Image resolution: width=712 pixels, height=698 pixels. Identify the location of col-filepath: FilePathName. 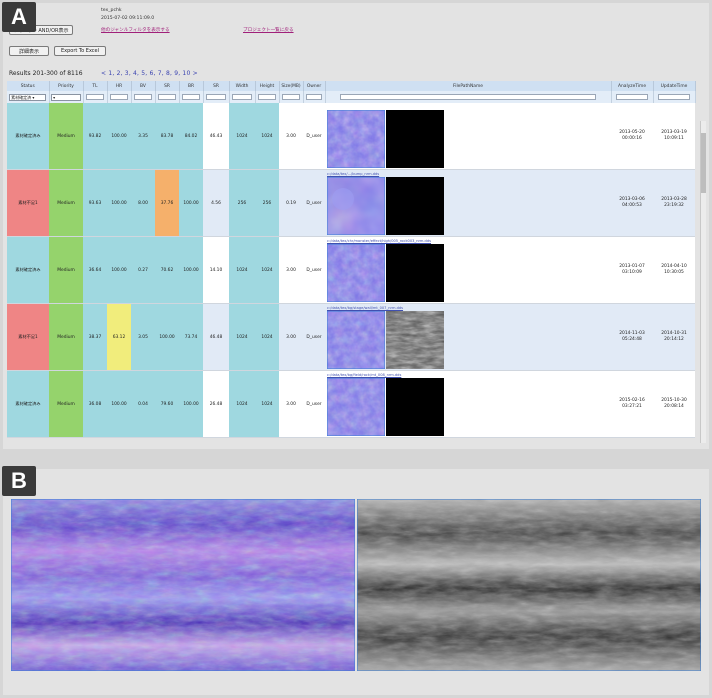
(468, 86).